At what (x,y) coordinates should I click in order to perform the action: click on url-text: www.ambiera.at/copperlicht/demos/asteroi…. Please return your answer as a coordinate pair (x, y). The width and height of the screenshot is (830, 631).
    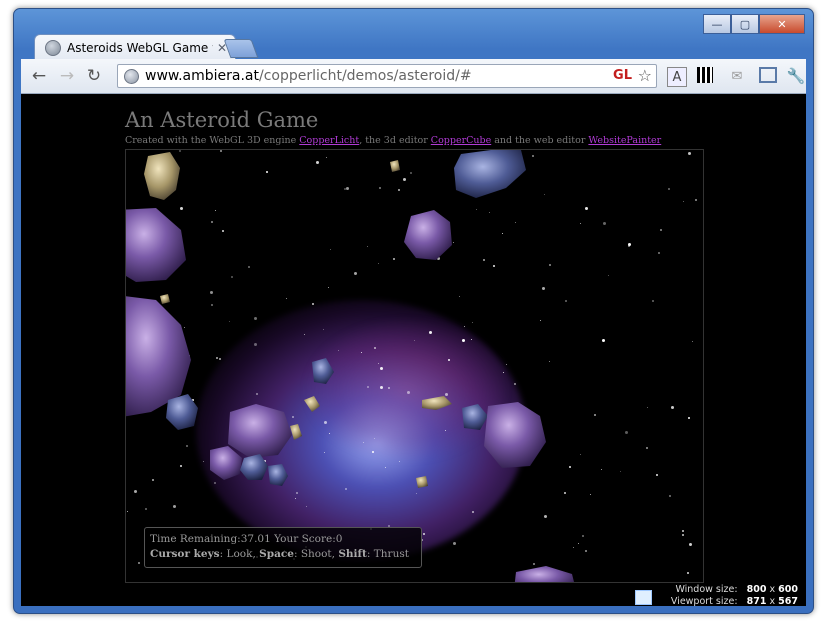
    Looking at the image, I should click on (308, 76).